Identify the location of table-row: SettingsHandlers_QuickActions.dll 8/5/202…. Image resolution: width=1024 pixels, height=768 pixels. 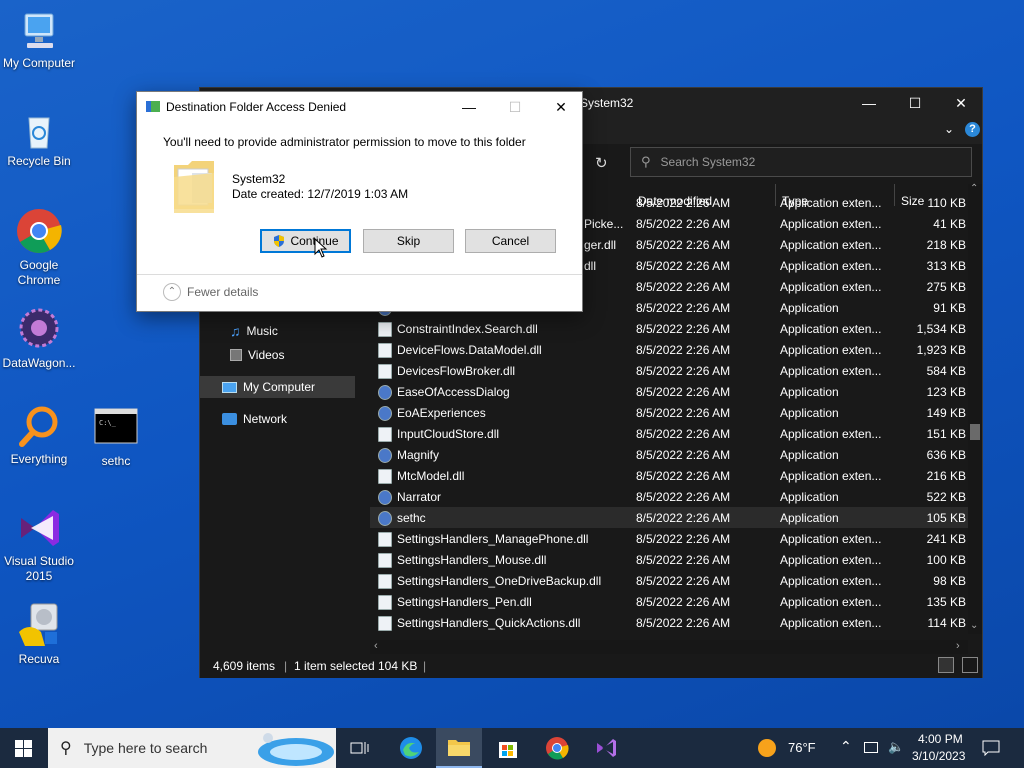
(670, 622).